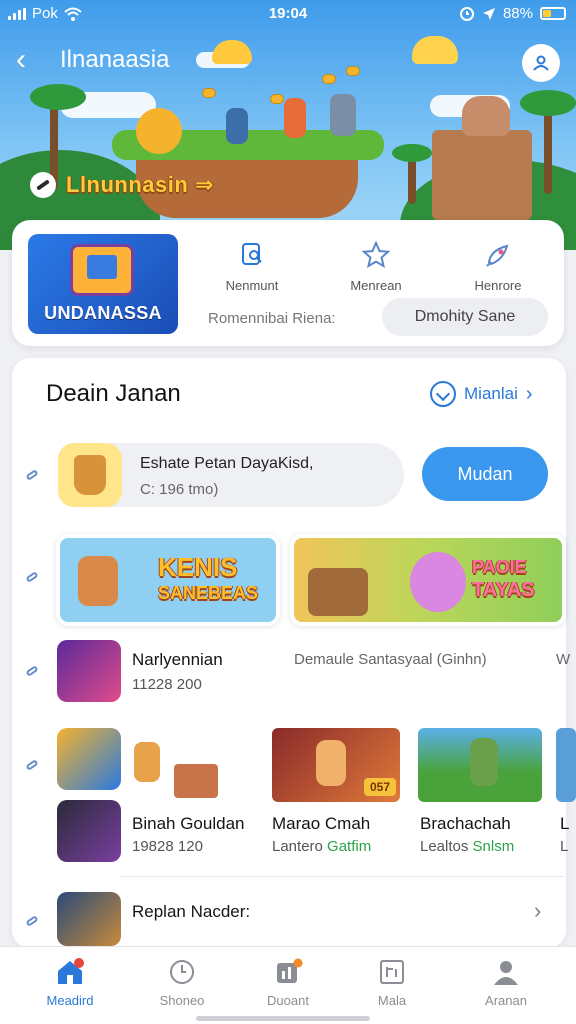 Image resolution: width=576 pixels, height=1024 pixels. Describe the element at coordinates (182, 1000) in the screenshot. I see `tab-label: Shoneo` at that location.